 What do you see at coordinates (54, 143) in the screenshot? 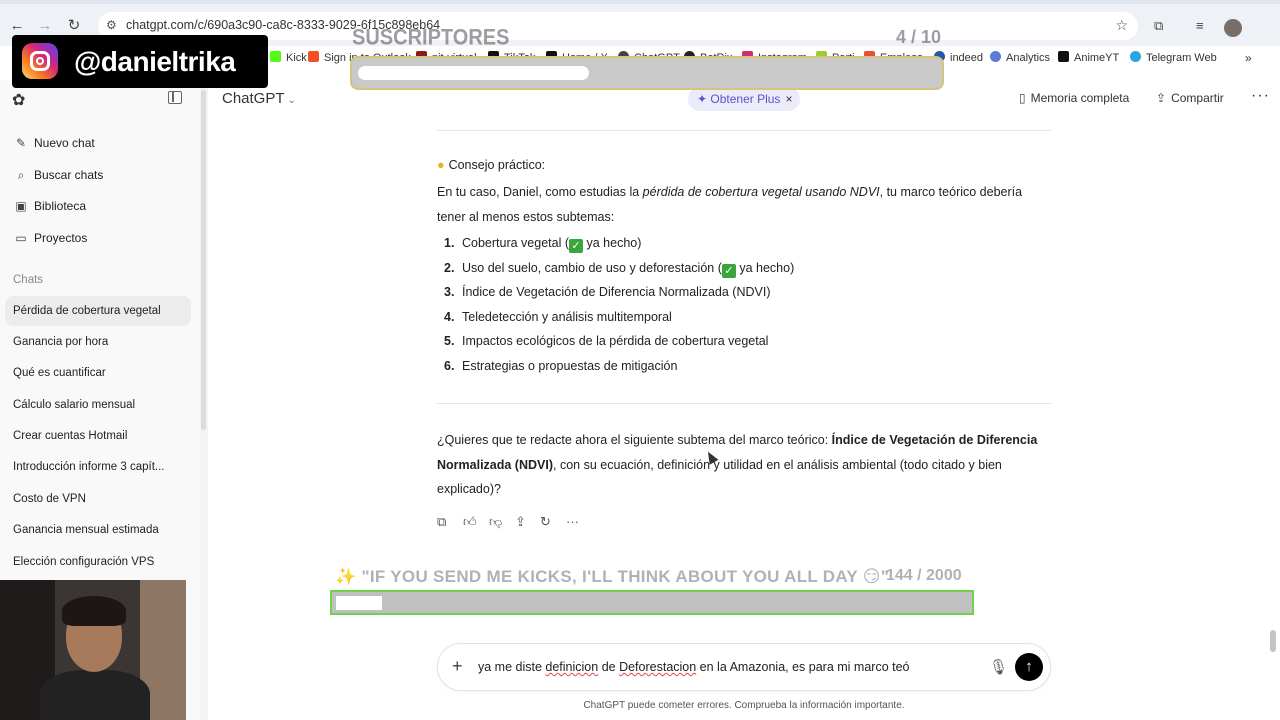
I see `new-chat-button: ✎ Nuevo chat` at bounding box center [54, 143].